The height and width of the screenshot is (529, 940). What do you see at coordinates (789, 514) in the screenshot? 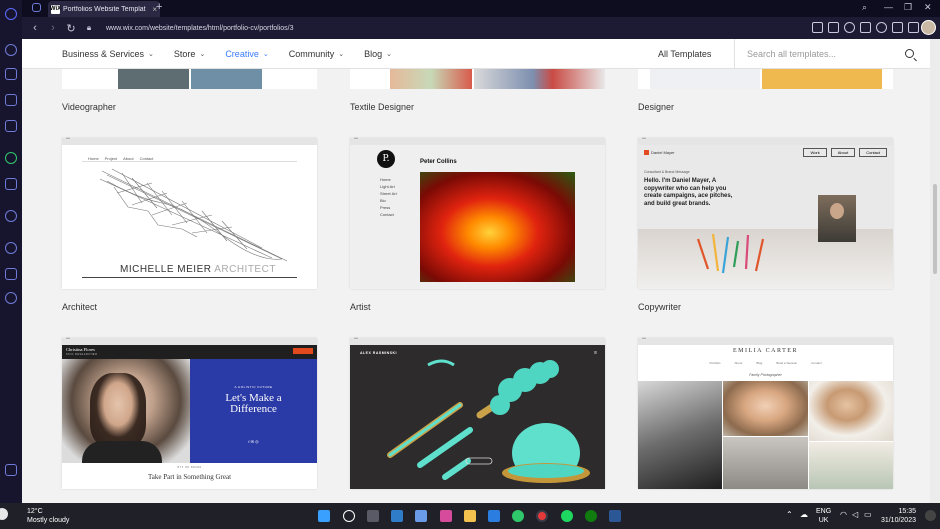
I see `tray-chevron-icon: ⌃` at bounding box center [789, 514].